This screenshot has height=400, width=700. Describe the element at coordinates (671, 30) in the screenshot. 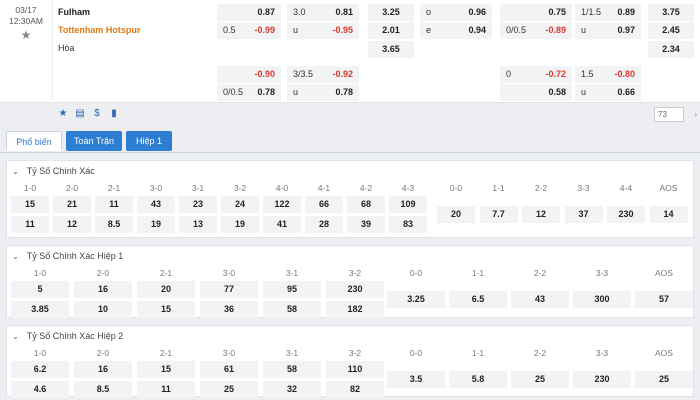

I see `odds-x12_h1-1: 2.45` at that location.